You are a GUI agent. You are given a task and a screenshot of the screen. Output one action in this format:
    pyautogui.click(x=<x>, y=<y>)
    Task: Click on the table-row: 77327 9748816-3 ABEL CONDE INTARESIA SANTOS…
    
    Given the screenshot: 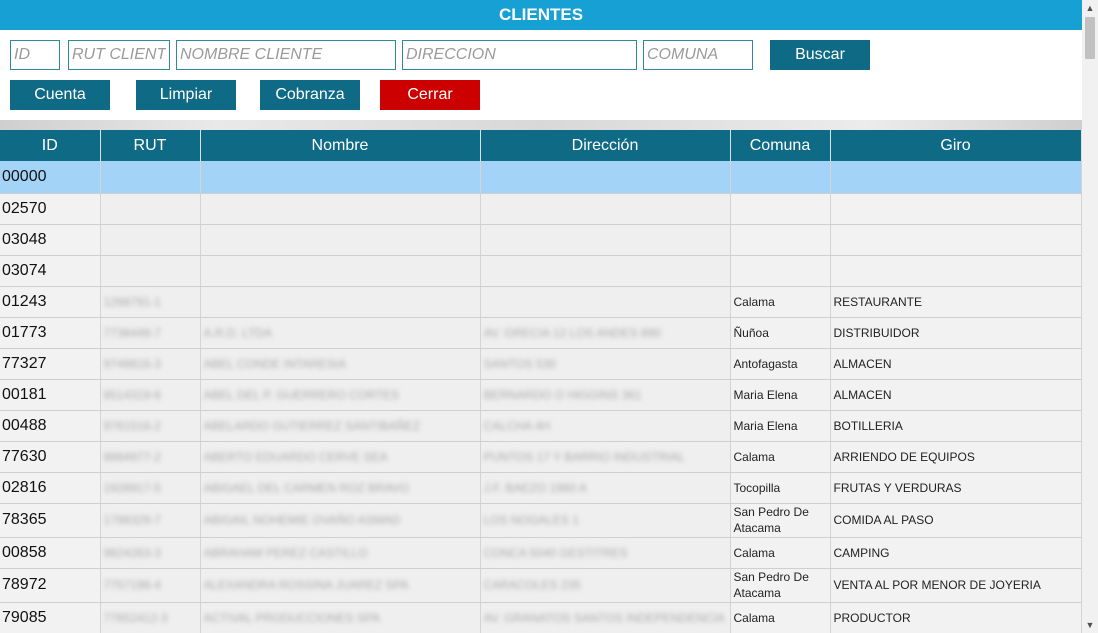 What is the action you would take?
    pyautogui.click(x=541, y=364)
    